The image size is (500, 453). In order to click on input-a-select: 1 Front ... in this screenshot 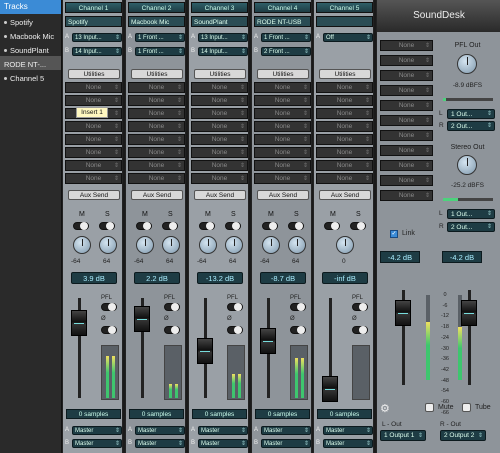, I will do `click(160, 37)`.